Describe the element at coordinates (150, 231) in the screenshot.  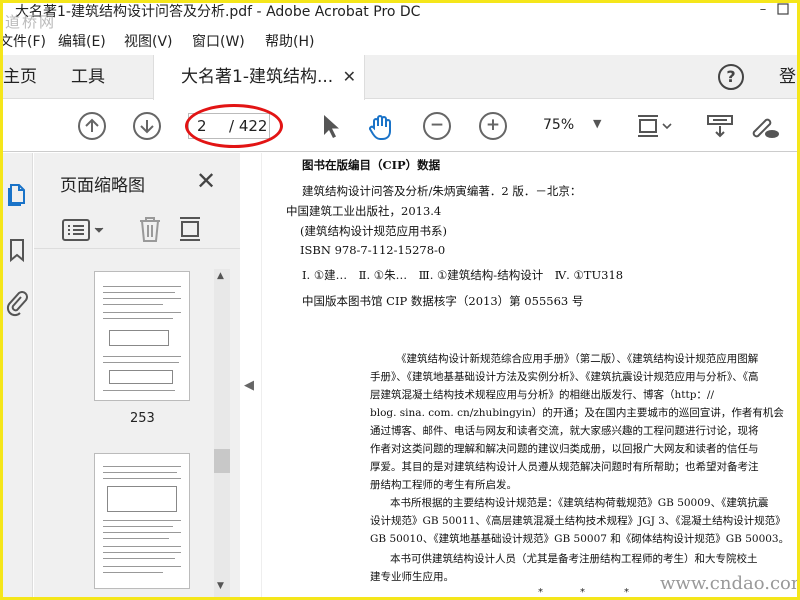
I see `delete-page-icon` at that location.